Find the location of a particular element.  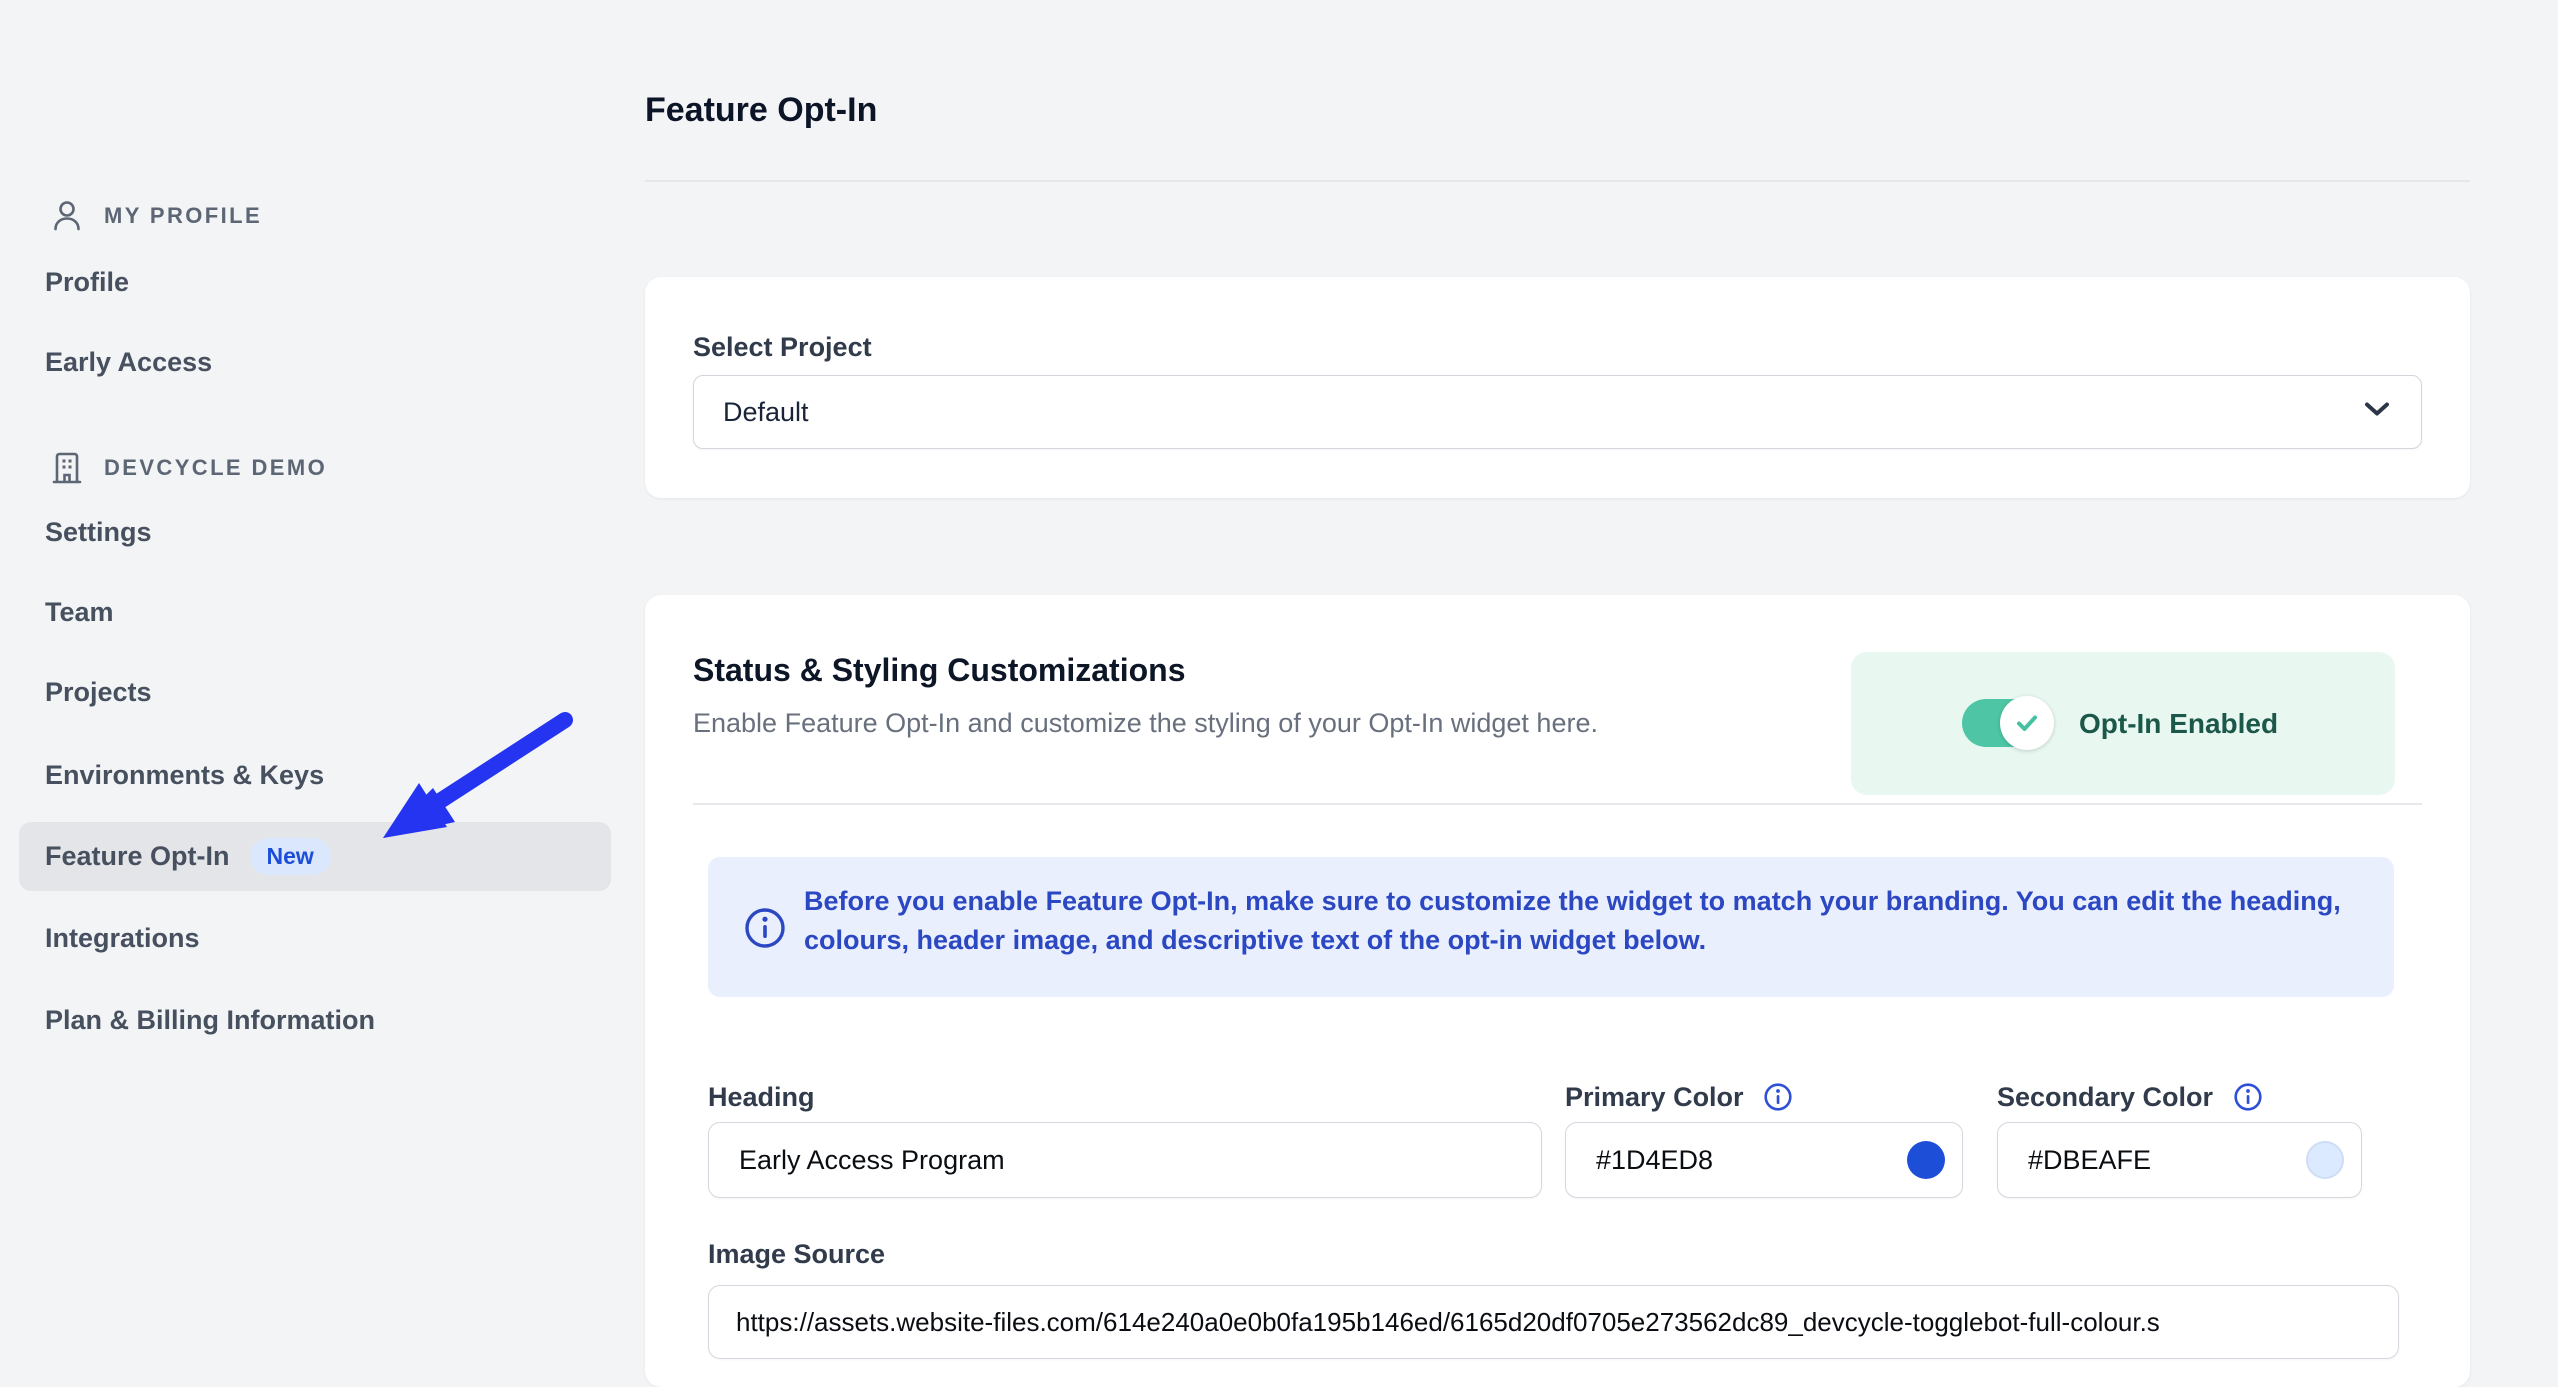

select-project-card: Select Project Default is located at coordinates (1557, 387).